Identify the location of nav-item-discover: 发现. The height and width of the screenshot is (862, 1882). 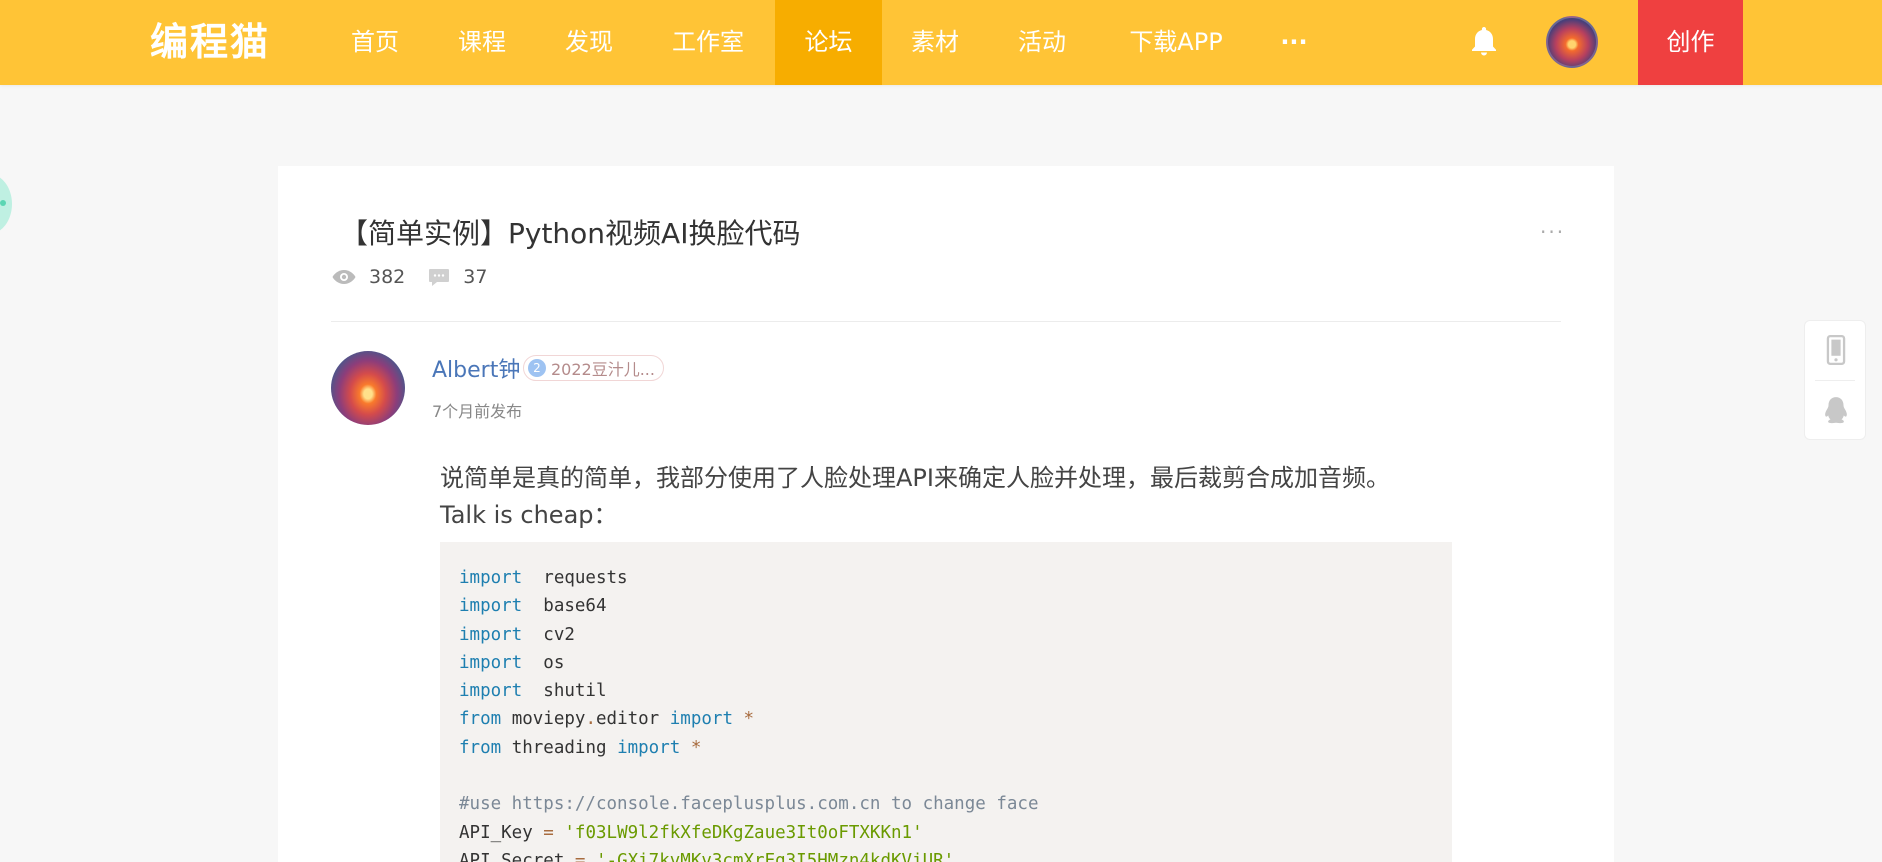
(589, 42).